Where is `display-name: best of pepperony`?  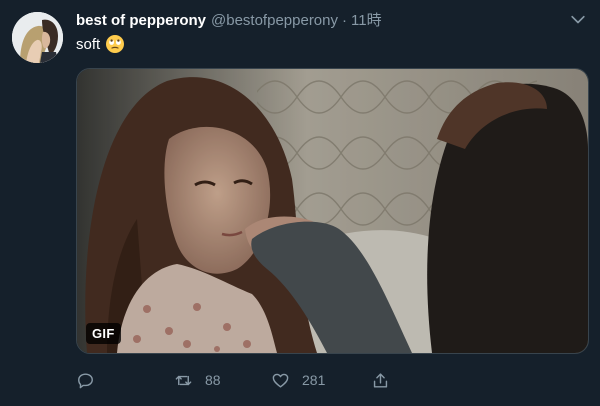 display-name: best of pepperony is located at coordinates (141, 20).